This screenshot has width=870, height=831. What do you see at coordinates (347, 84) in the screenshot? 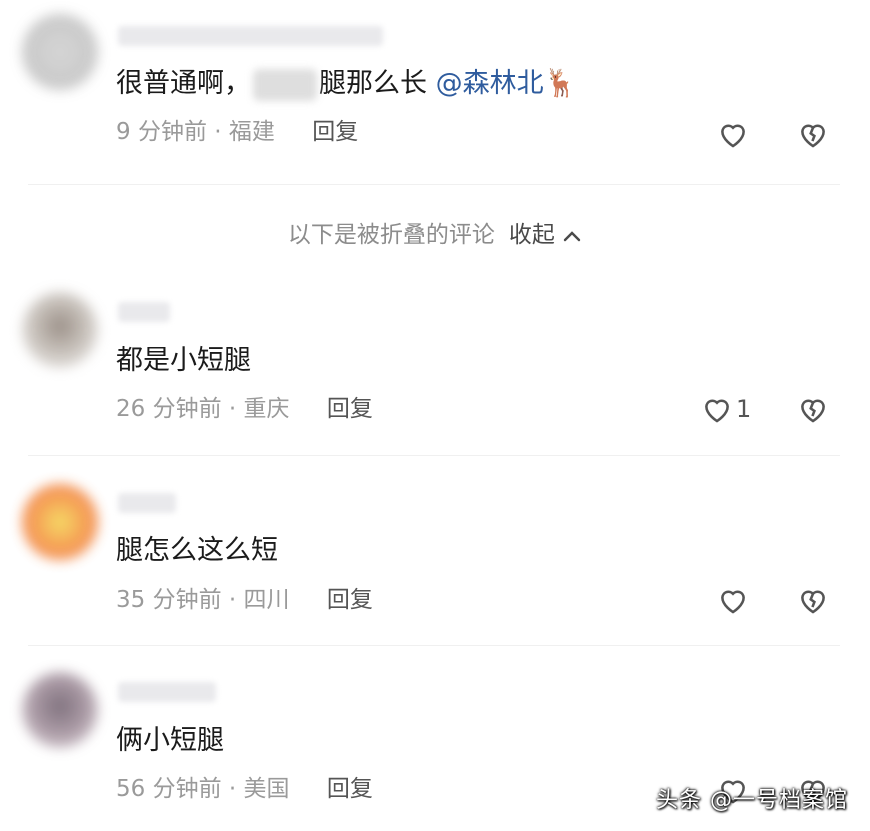
I see `comment-text: 很普通啊， 腿那么长 @森林北🦌` at bounding box center [347, 84].